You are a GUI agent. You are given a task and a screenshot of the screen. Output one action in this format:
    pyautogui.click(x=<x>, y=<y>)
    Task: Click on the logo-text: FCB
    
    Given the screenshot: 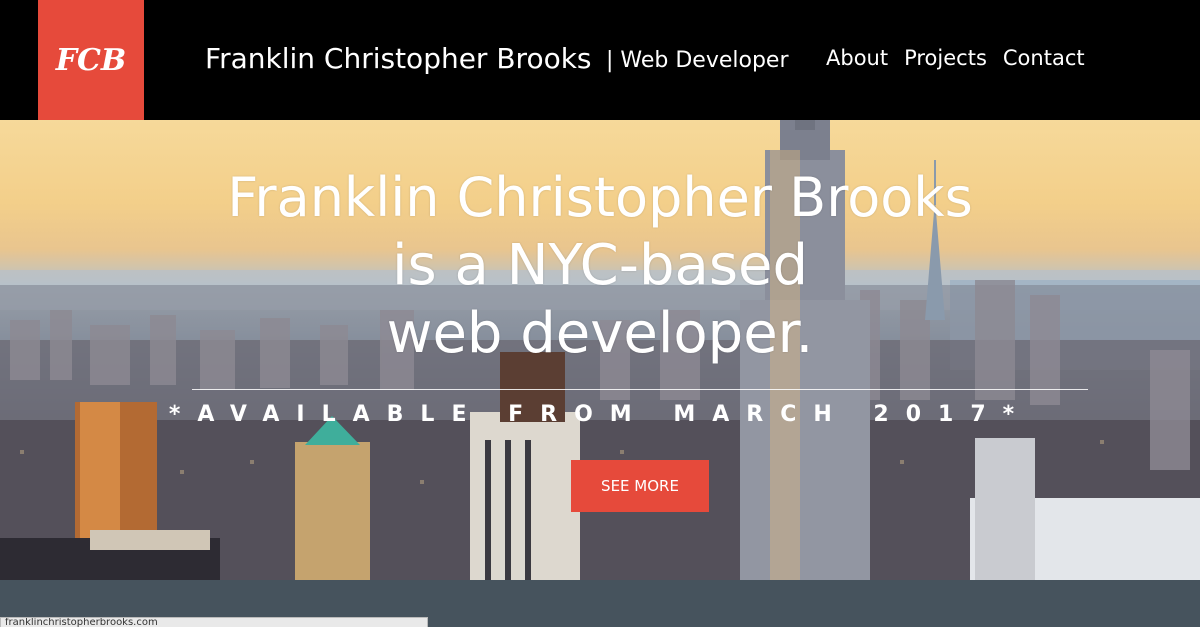 What is the action you would take?
    pyautogui.click(x=91, y=60)
    